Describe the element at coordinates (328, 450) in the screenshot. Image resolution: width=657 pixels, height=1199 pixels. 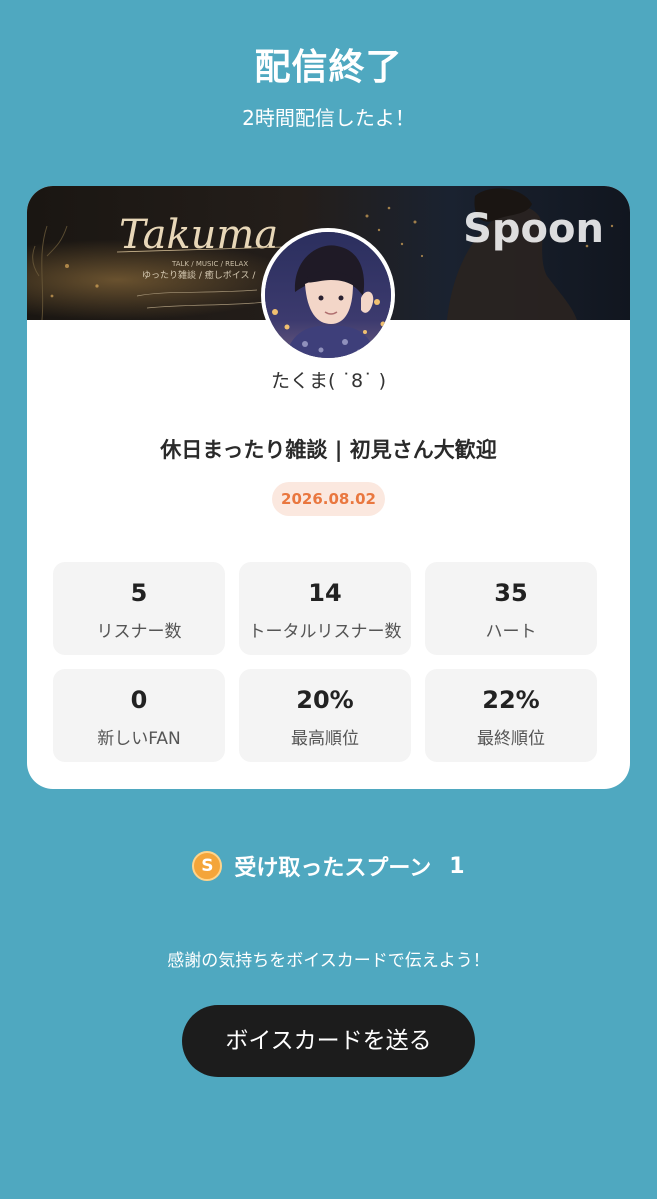
I see `stream-title: 休日まったり雑談 | 初見さん大歓迎` at that location.